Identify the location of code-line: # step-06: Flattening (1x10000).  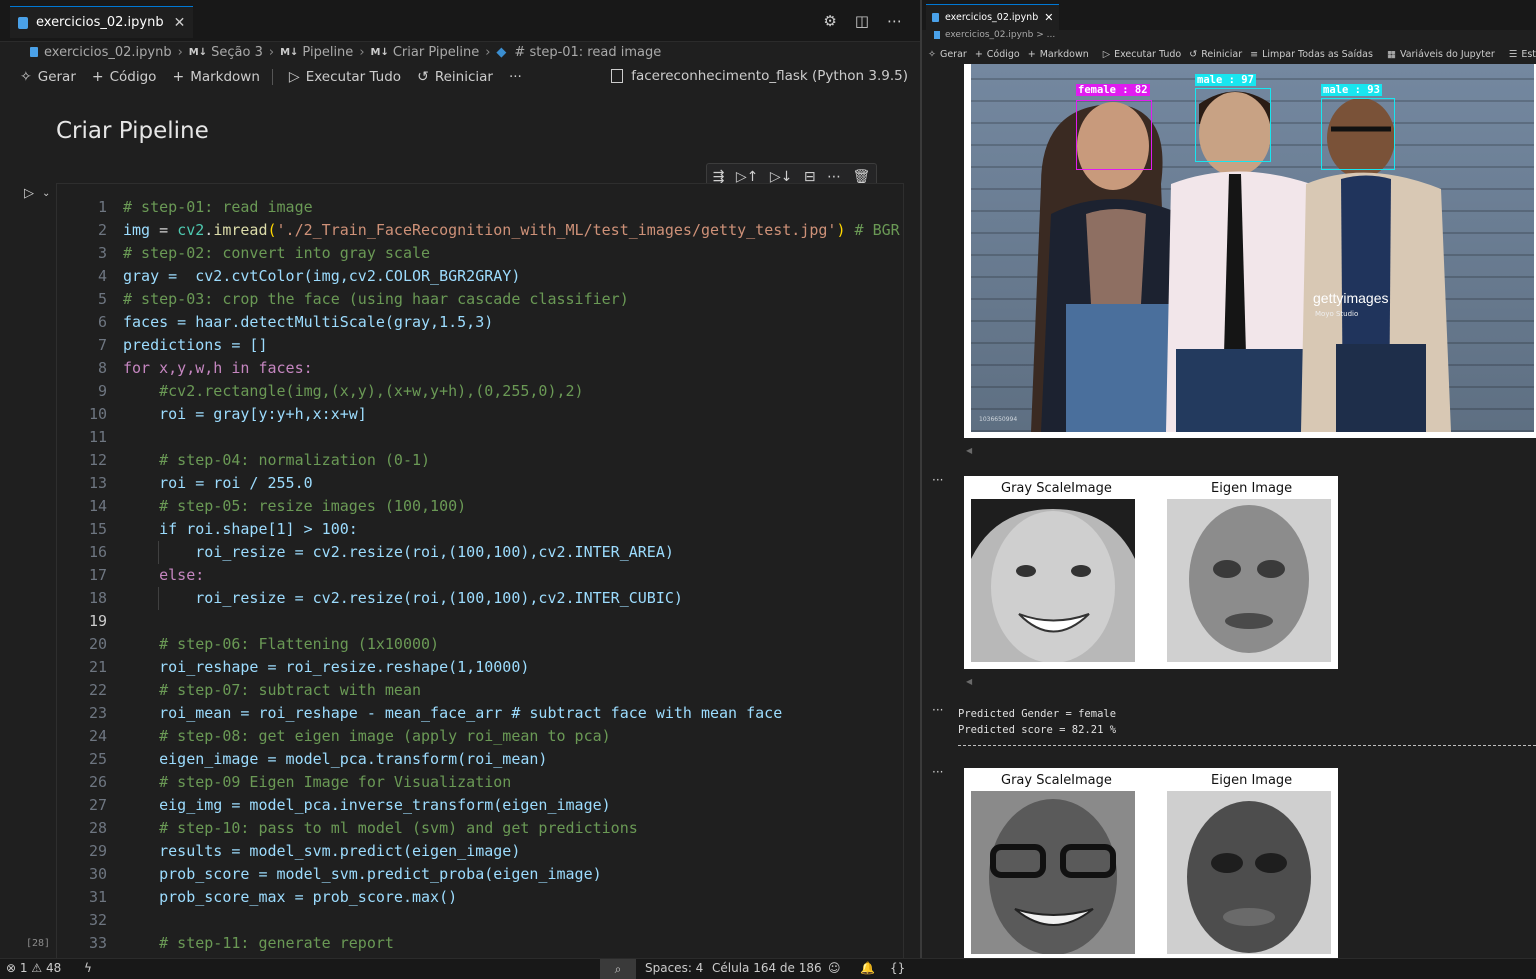
(281, 644).